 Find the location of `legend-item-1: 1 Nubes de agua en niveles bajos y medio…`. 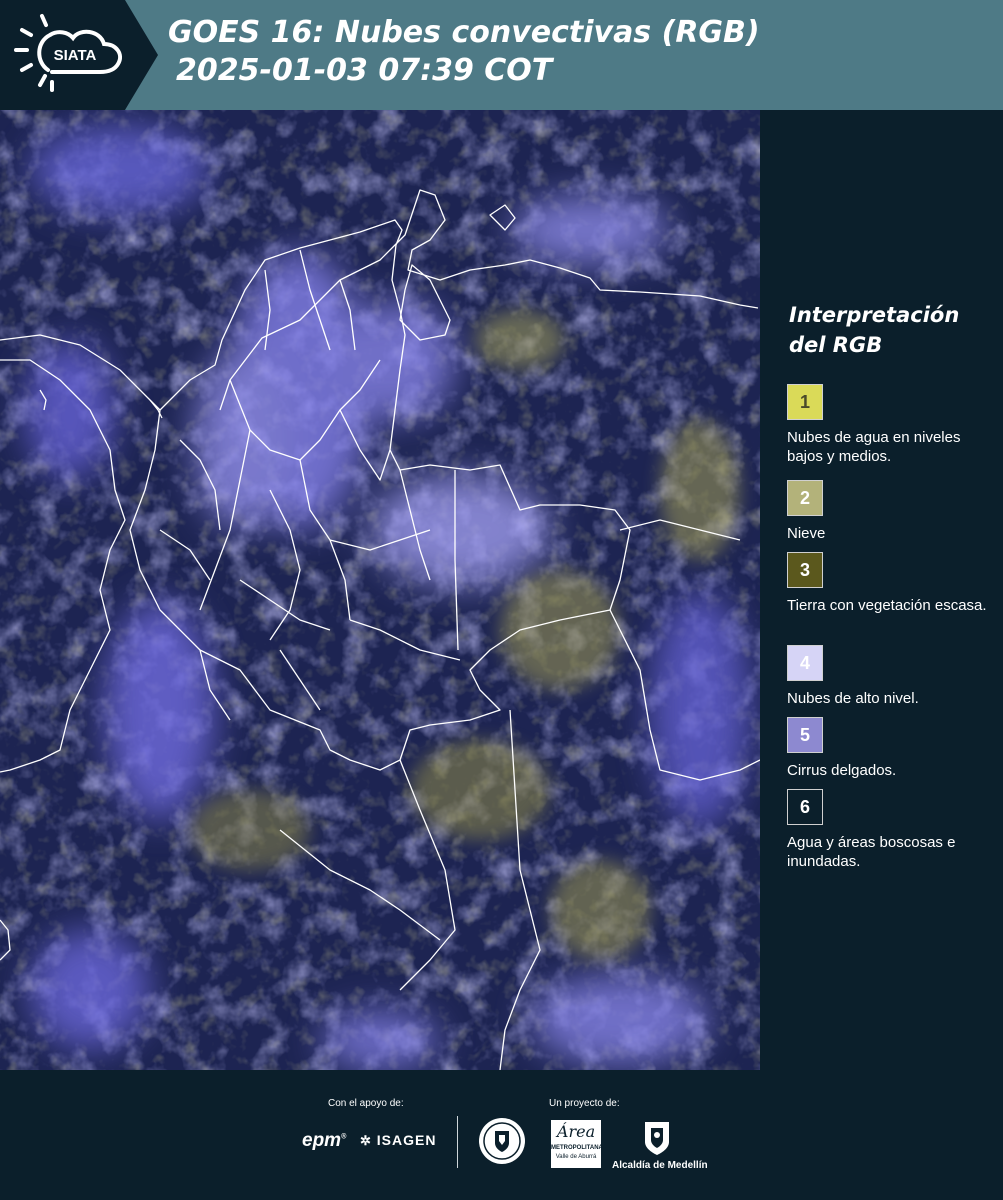

legend-item-1: 1 Nubes de agua en niveles bajos y medio… is located at coordinates (887, 425).